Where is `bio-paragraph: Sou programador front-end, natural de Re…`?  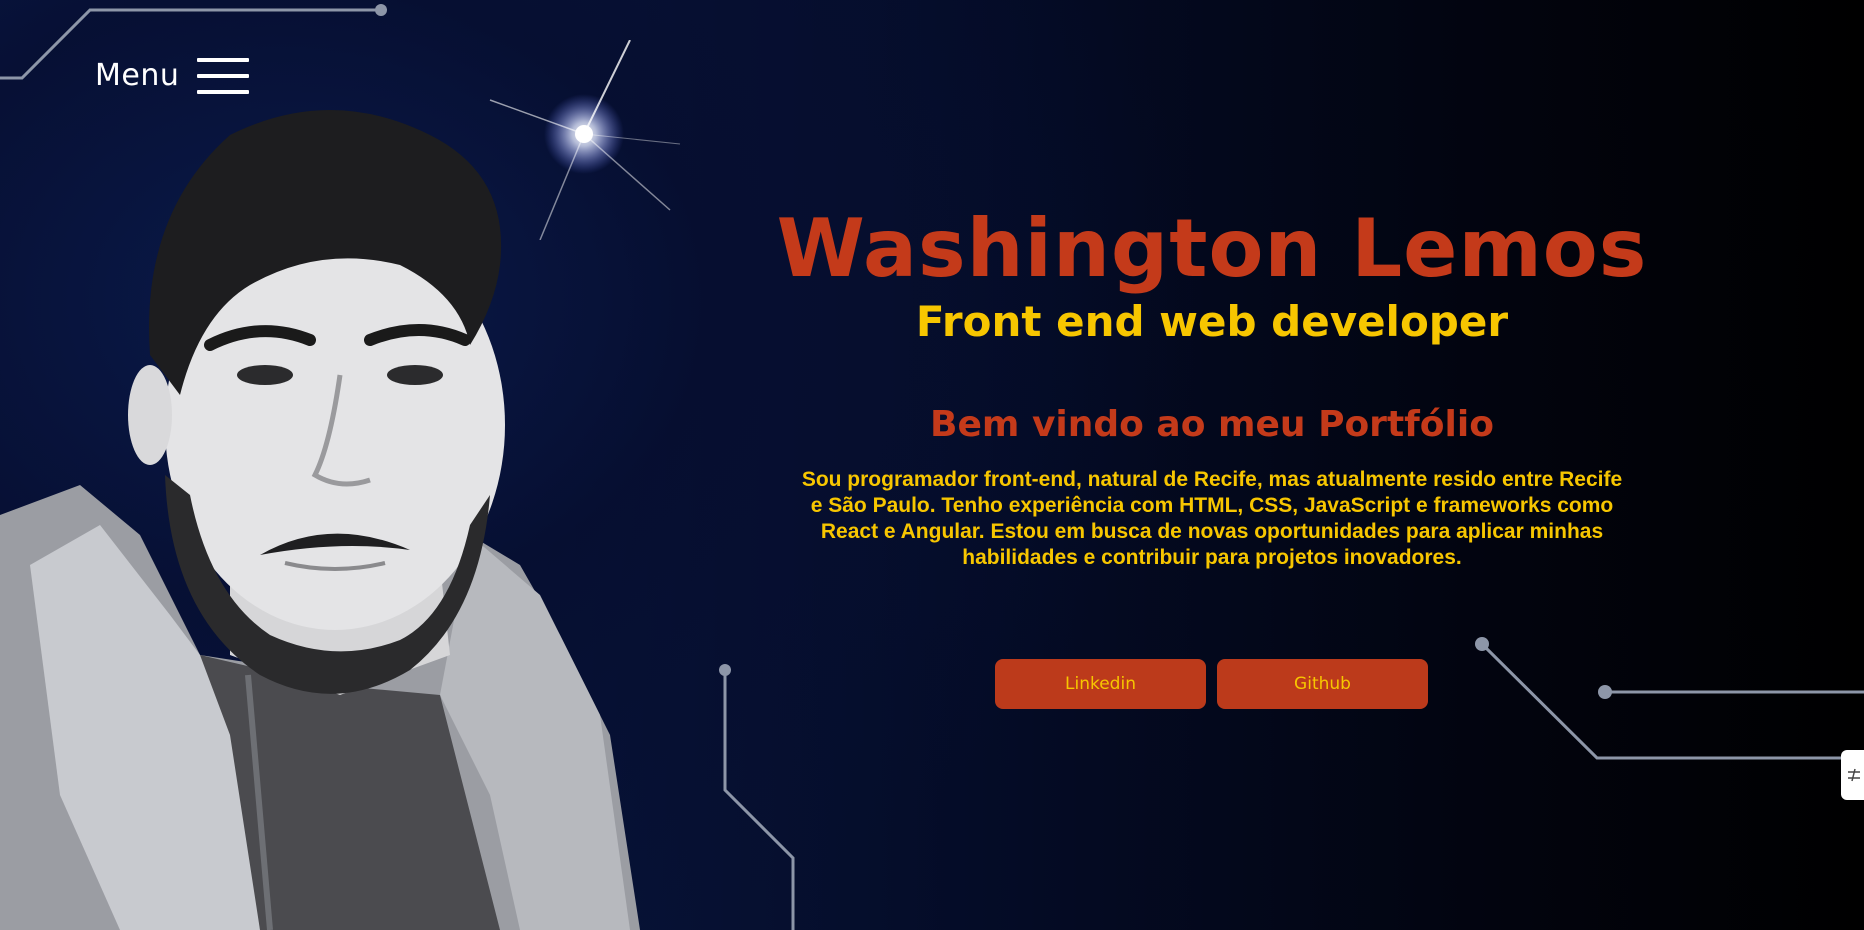
bio-paragraph: Sou programador front-end, natural de Re… is located at coordinates (1212, 518).